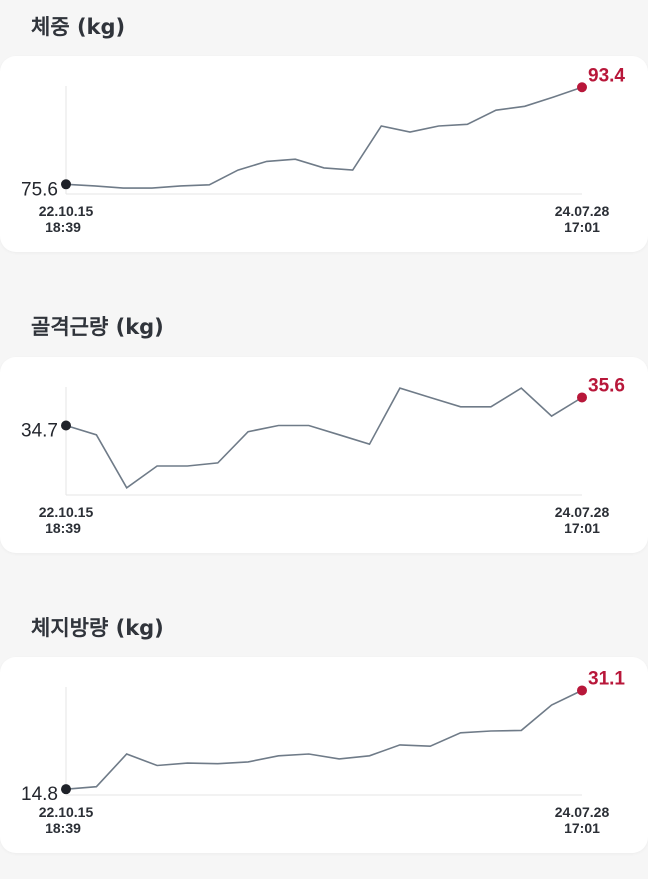 The height and width of the screenshot is (879, 648). Describe the element at coordinates (606, 678) in the screenshot. I see `end-value-label: 31.1` at that location.